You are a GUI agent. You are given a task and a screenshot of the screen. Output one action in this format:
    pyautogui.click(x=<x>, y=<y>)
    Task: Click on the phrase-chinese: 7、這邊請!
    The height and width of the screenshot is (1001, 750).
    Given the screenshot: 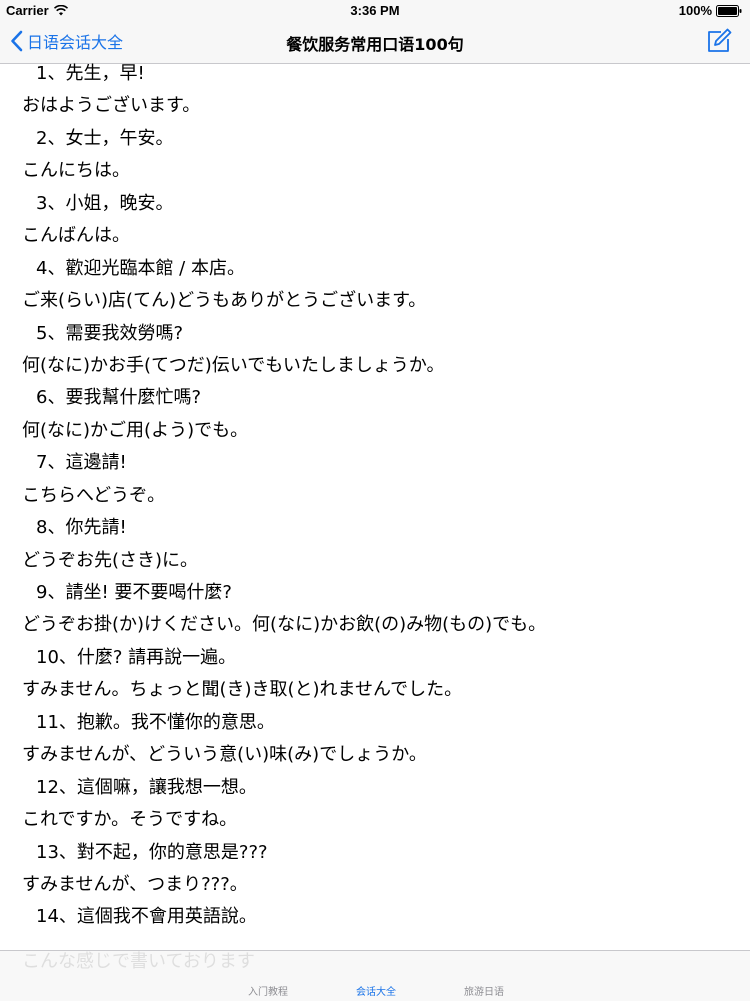 What is the action you would take?
    pyautogui.click(x=81, y=463)
    